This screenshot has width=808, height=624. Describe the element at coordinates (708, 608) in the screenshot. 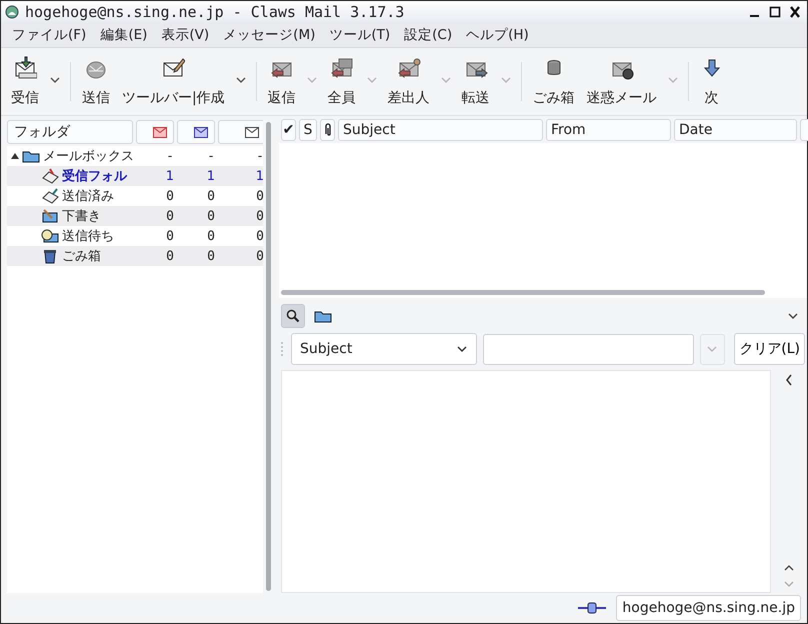

I see `account-label: hogehoge@ns.sing.ne.jp` at that location.